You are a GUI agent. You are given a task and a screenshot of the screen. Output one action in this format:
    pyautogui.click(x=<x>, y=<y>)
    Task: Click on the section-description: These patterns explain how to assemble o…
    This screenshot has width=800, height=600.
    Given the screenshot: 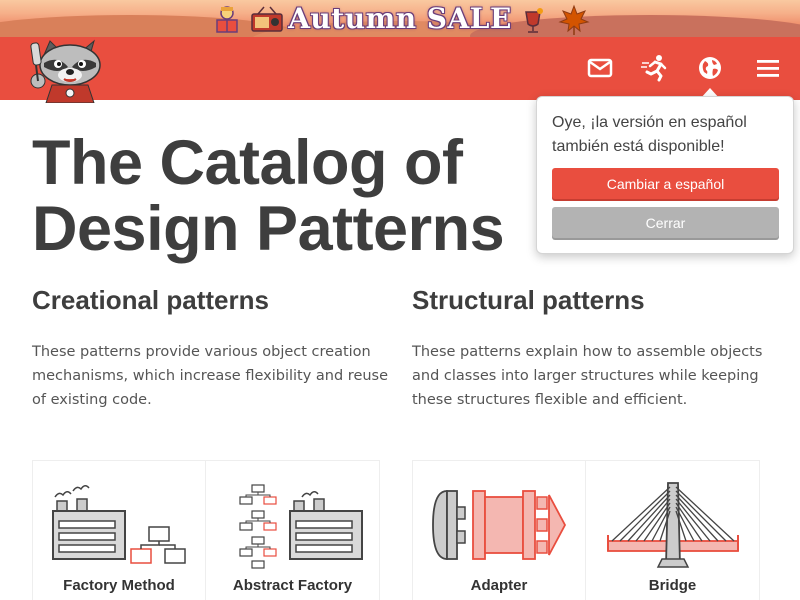 What is the action you would take?
    pyautogui.click(x=587, y=376)
    